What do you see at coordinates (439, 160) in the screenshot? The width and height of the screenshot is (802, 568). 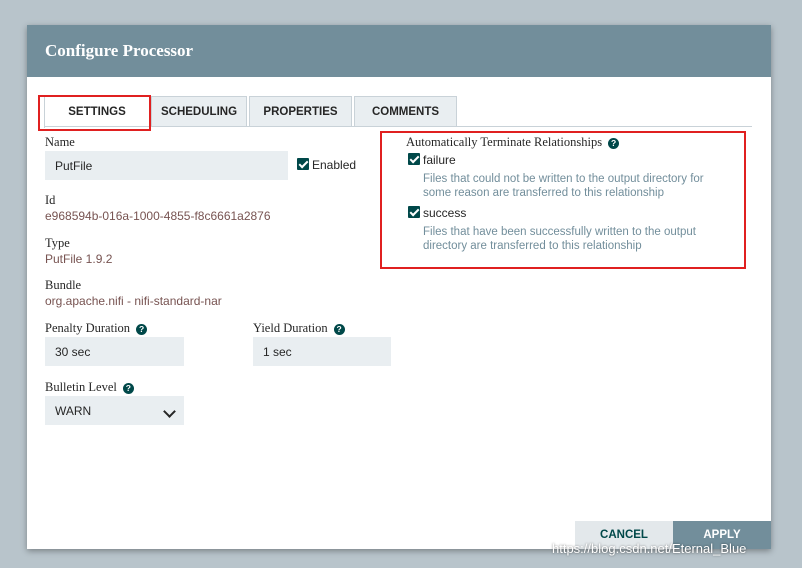 I see `failure-label: failure` at bounding box center [439, 160].